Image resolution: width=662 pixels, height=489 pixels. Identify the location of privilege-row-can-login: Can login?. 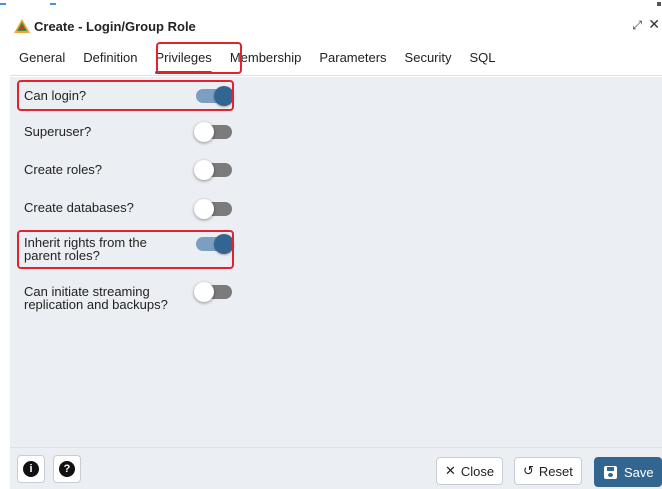
(129, 96).